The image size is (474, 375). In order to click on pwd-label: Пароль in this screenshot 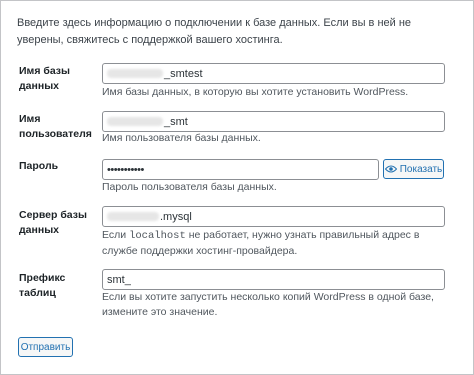, I will do `click(39, 166)`.